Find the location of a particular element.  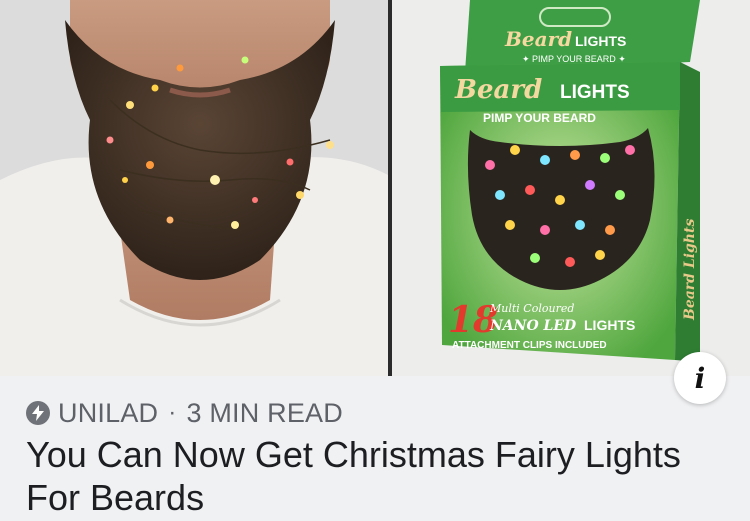

box-front-brand: Beard is located at coordinates (498, 90).